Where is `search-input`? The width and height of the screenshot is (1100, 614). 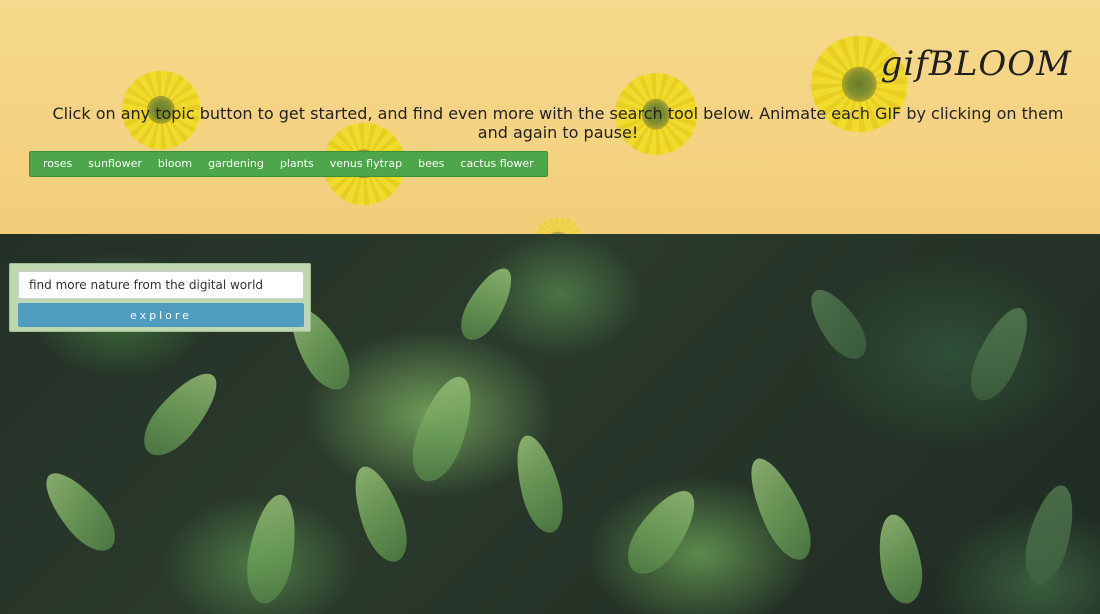 search-input is located at coordinates (161, 285).